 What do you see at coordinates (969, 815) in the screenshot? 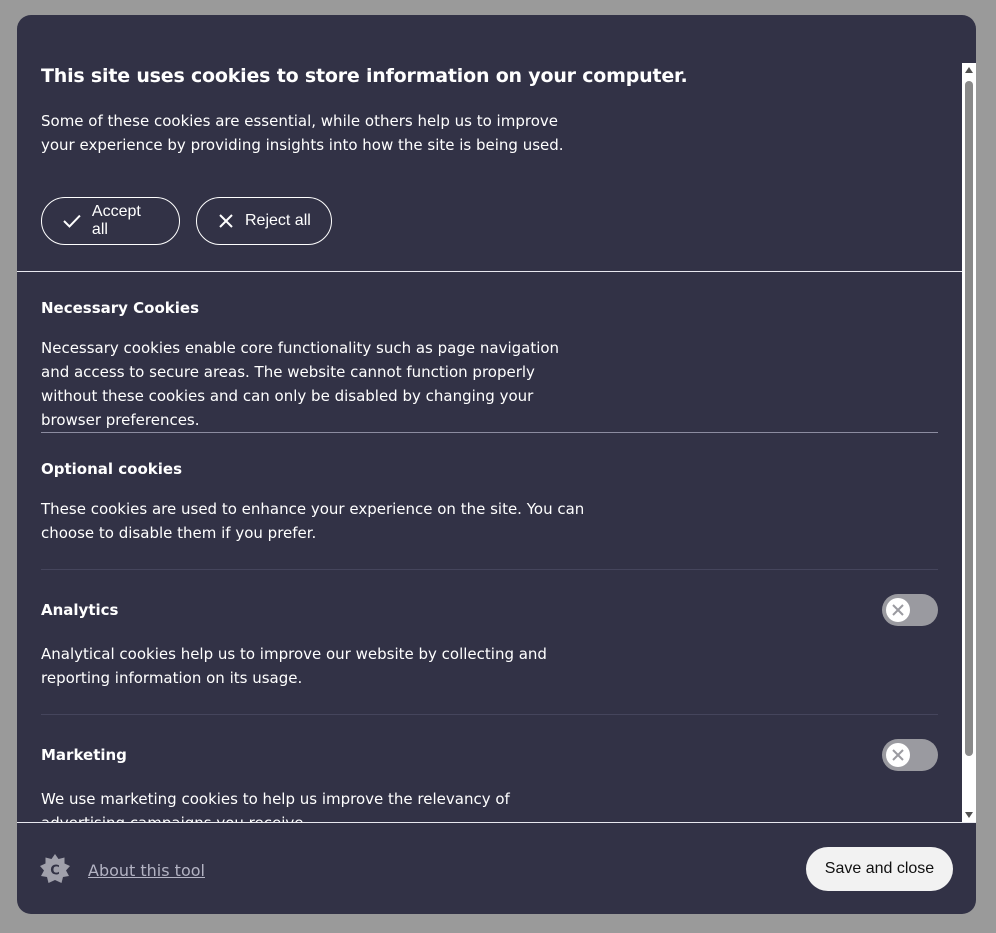
I see `scroll-down-arrow-icon` at bounding box center [969, 815].